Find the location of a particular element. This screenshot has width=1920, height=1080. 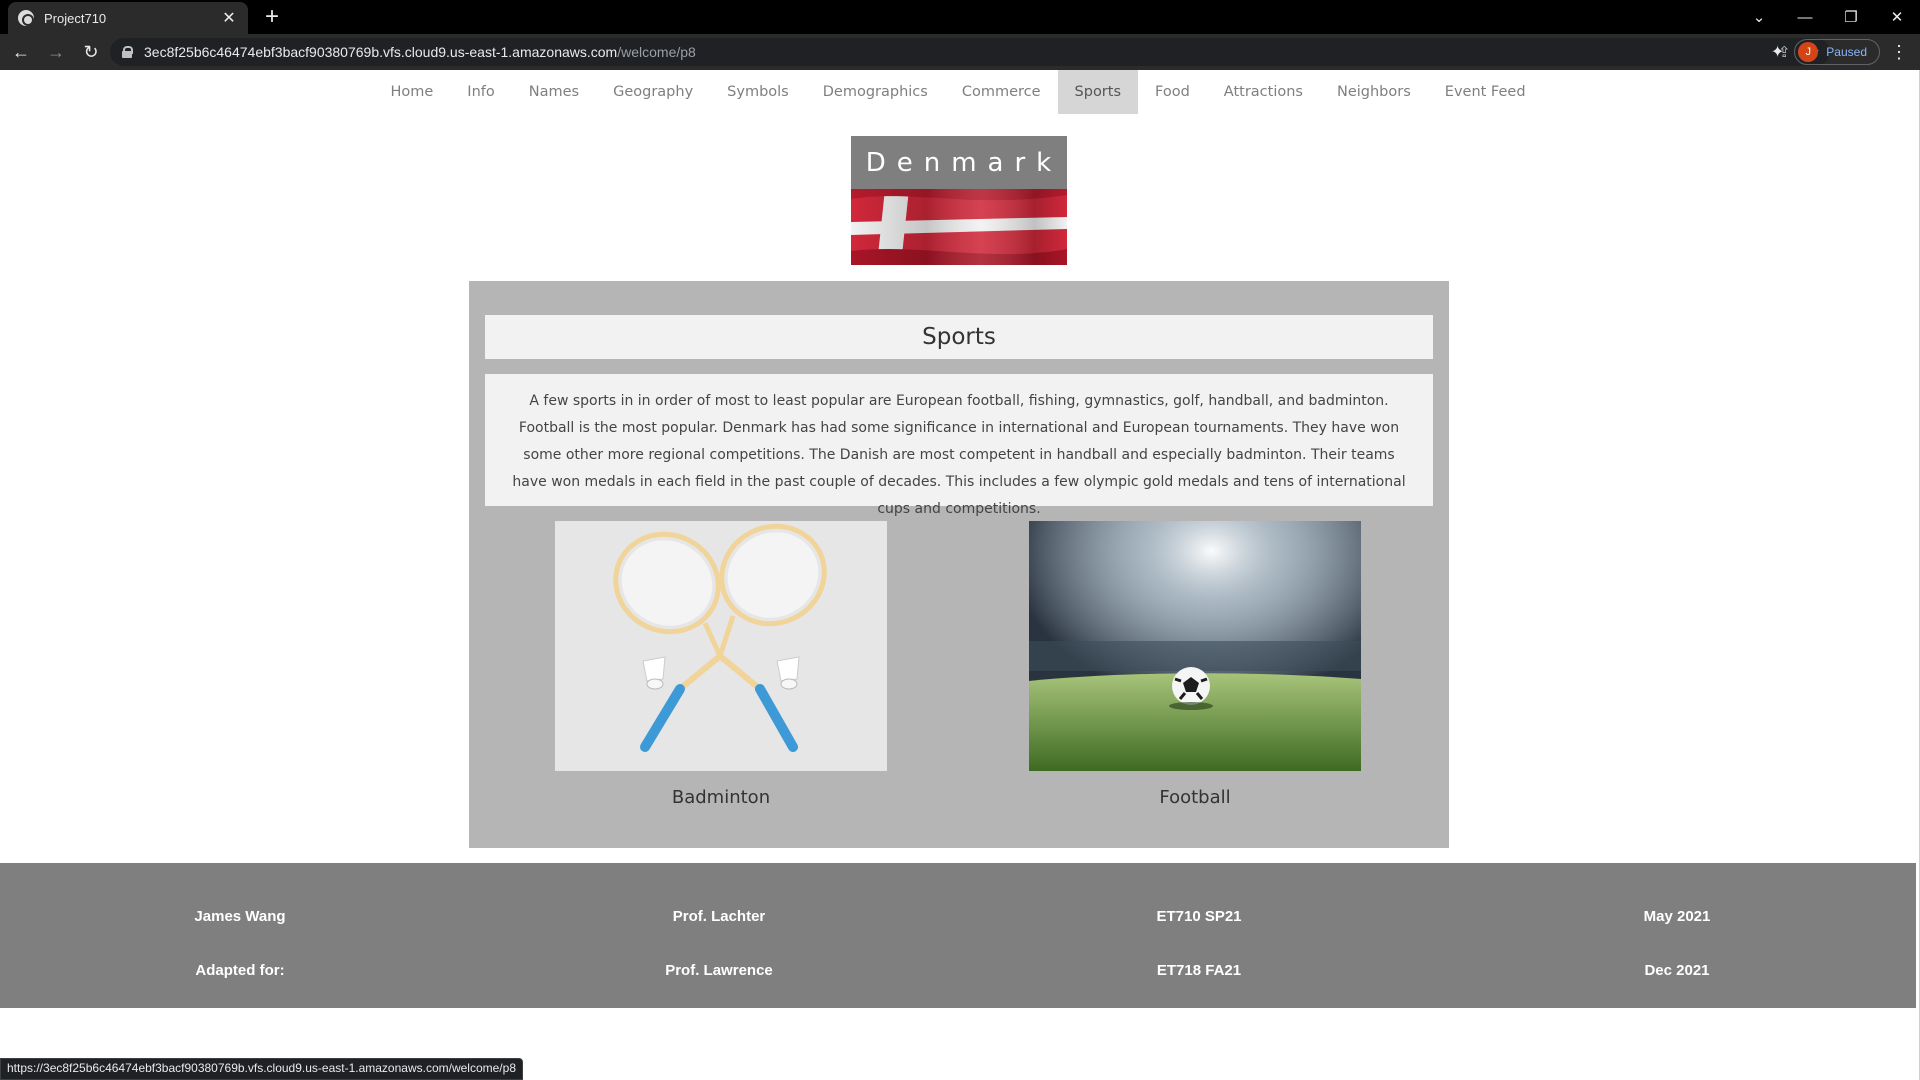

nav-sports: Sports is located at coordinates (1098, 92).